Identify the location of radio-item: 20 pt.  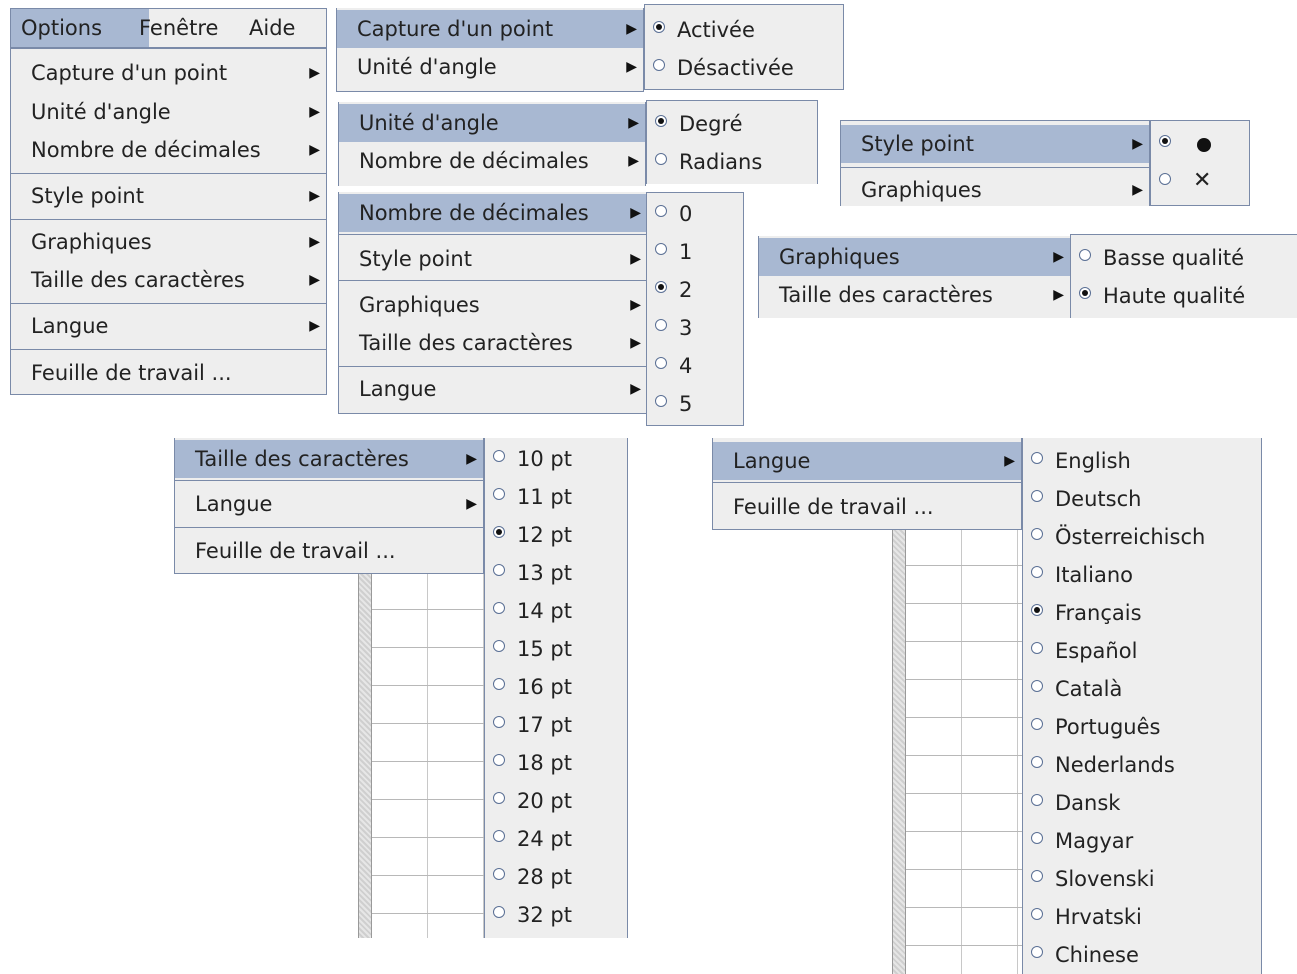
(556, 801).